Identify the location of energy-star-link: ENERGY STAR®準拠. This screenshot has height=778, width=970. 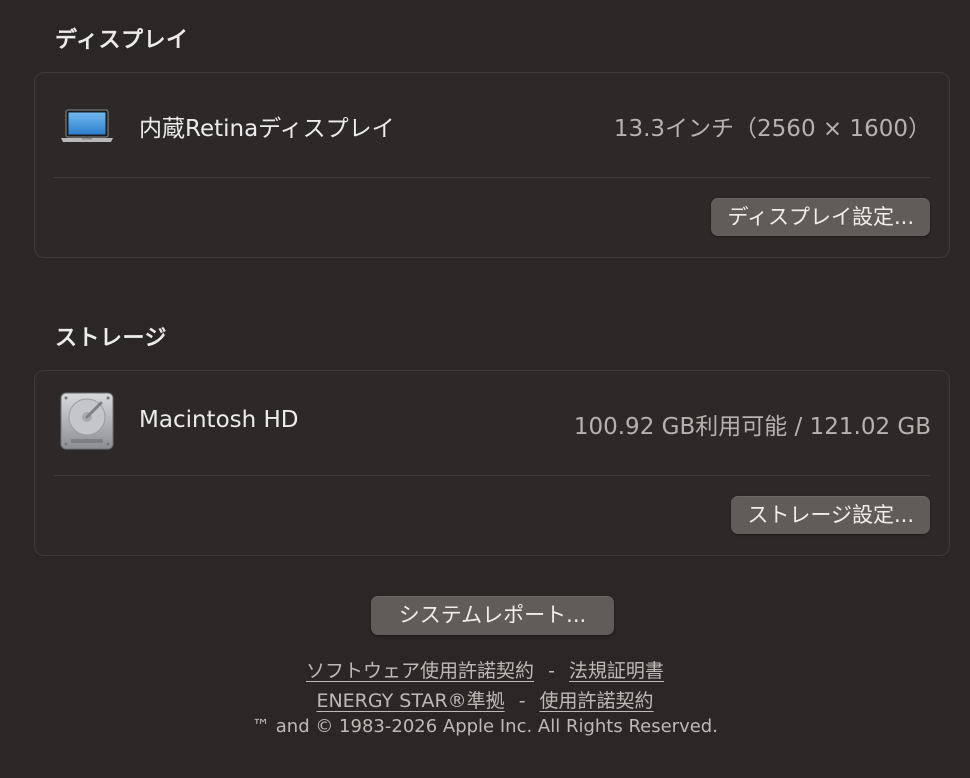
(410, 701).